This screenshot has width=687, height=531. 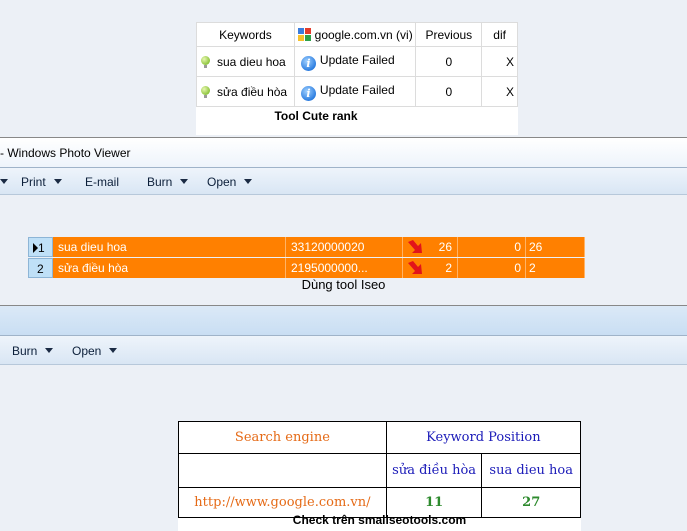 I want to click on row-header: 2, so click(x=40, y=268).